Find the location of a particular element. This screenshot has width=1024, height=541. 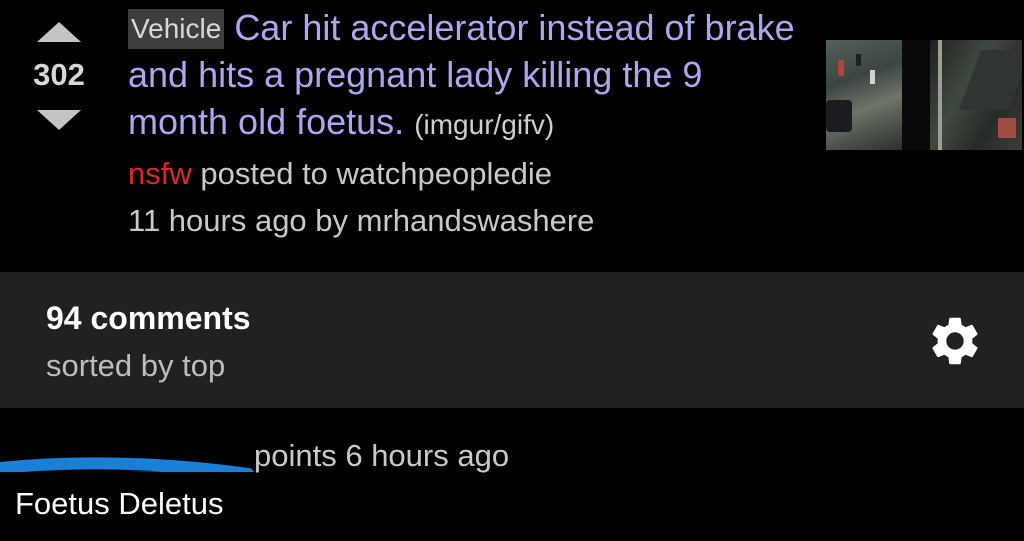

comment-body: Foetus Deletus is located at coordinates (119, 503).